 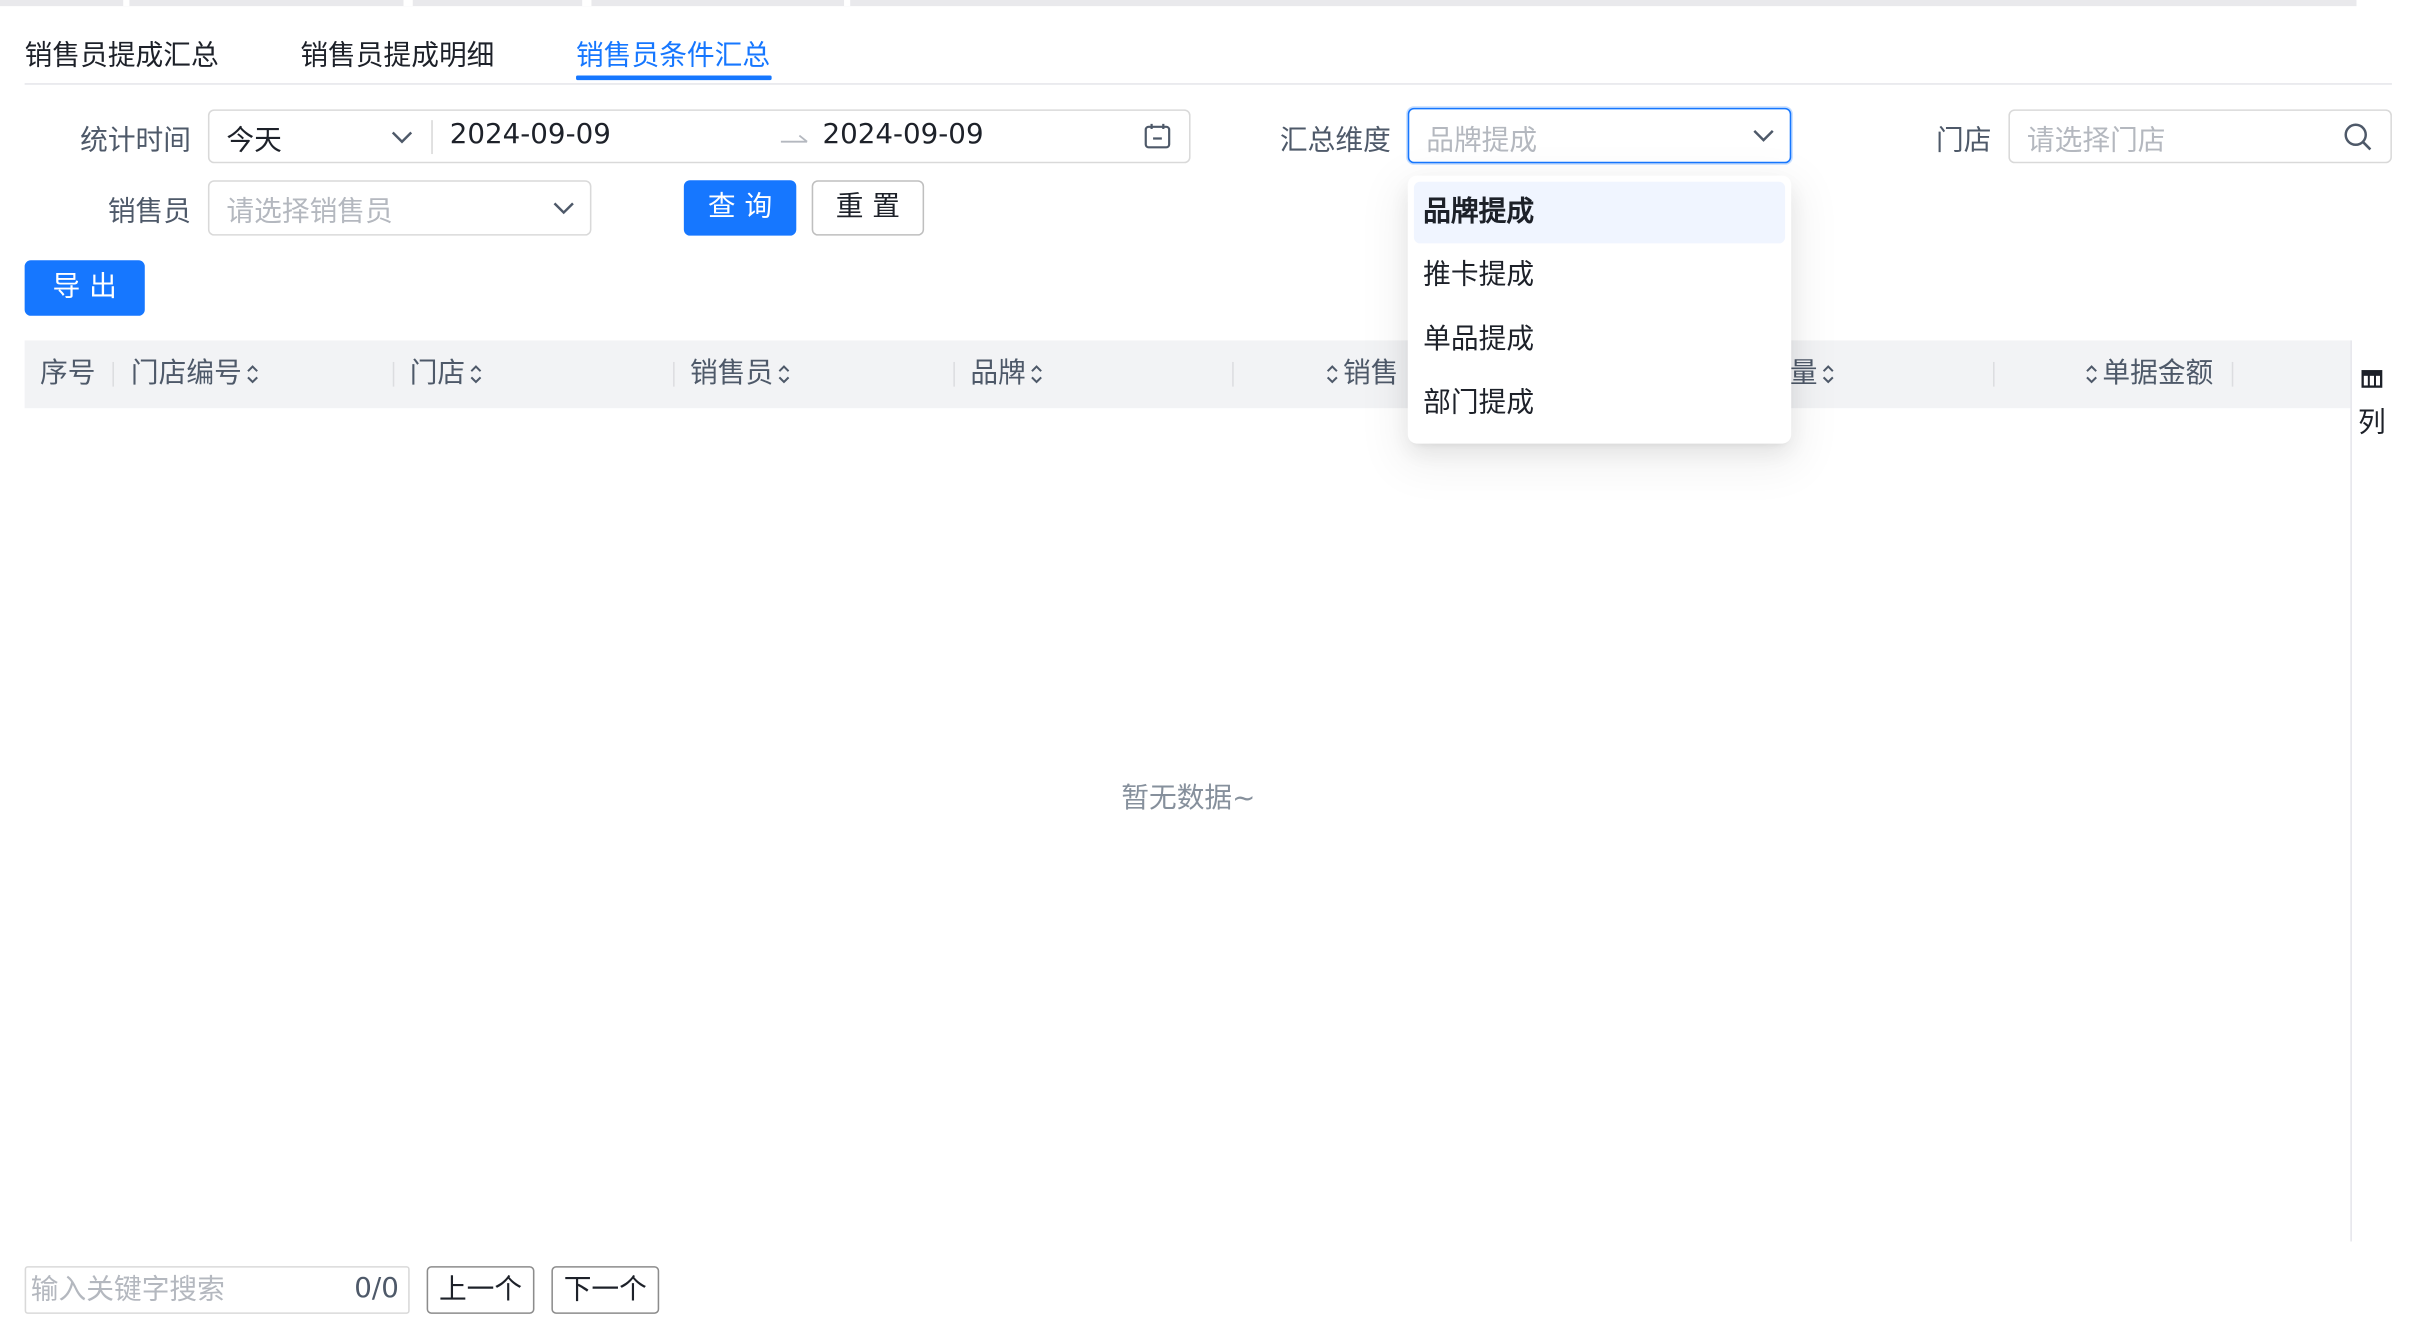 What do you see at coordinates (699, 136) in the screenshot?
I see `date-range-picker` at bounding box center [699, 136].